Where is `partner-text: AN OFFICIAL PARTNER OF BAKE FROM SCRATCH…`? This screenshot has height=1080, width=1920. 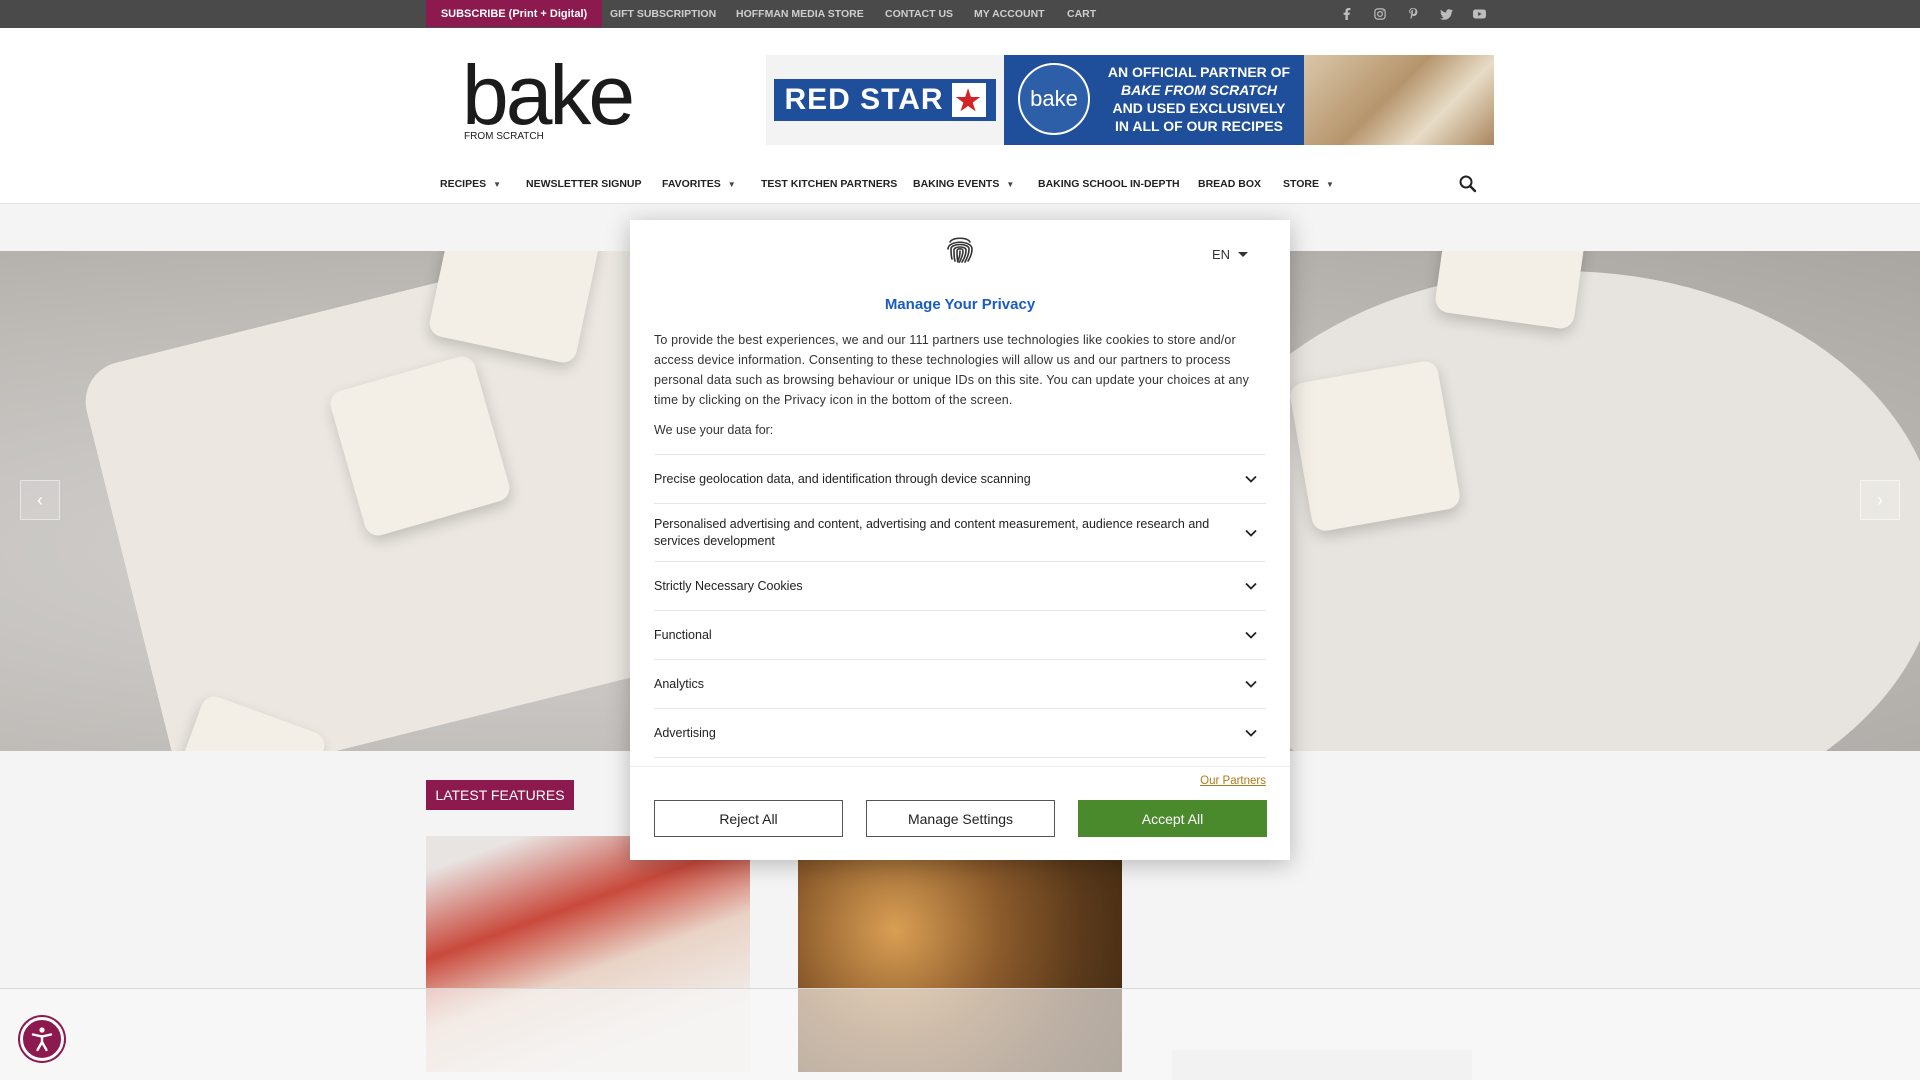
partner-text: AN OFFICIAL PARTNER OF BAKE FROM SCRATCH… is located at coordinates (1199, 99).